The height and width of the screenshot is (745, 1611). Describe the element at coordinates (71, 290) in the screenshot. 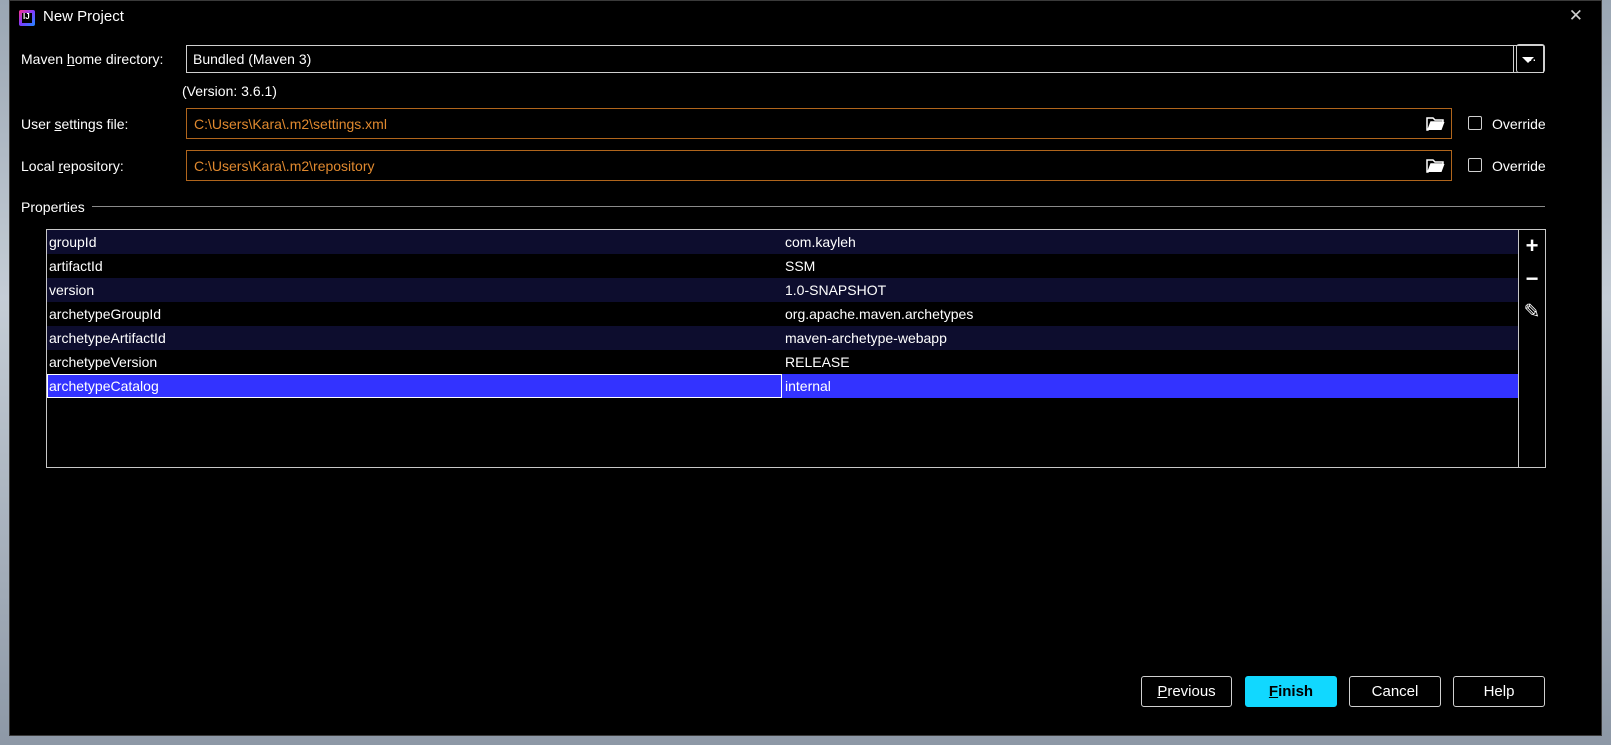

I see `property-key: version` at that location.